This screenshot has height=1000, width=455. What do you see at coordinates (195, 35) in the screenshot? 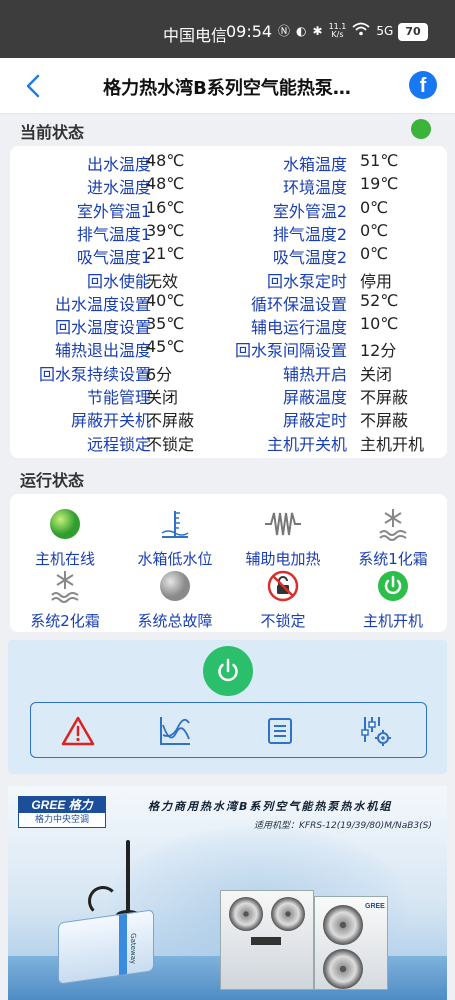
I see `carrier-name: 中国电信` at bounding box center [195, 35].